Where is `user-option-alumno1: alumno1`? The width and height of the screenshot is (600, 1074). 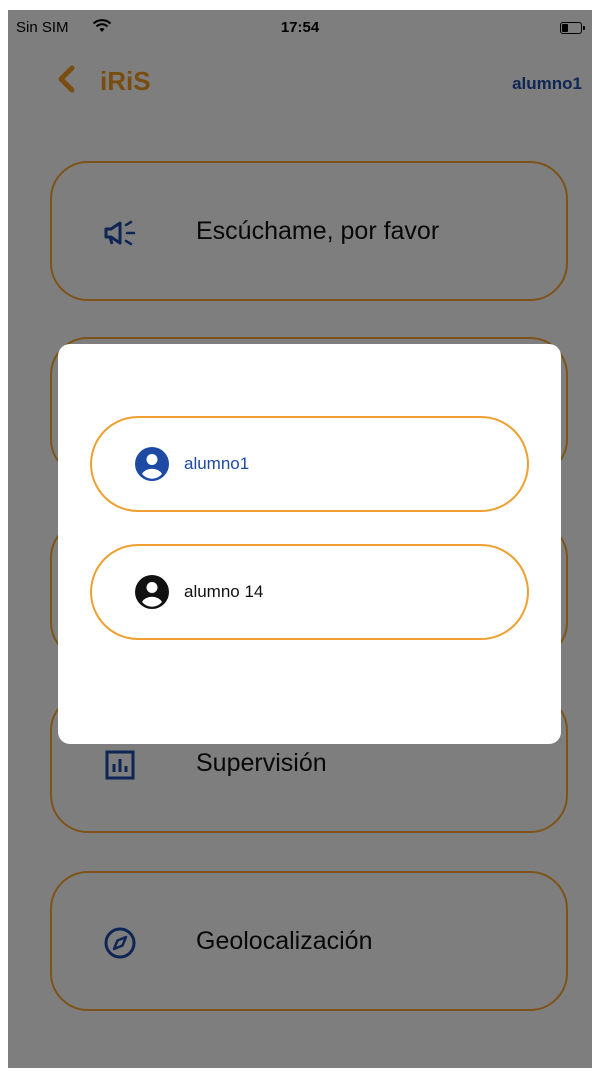 user-option-alumno1: alumno1 is located at coordinates (309, 464).